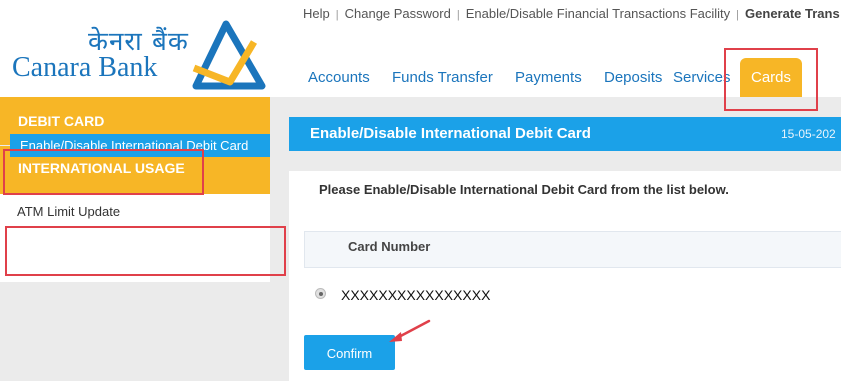 The height and width of the screenshot is (381, 841). Describe the element at coordinates (320, 293) in the screenshot. I see `card-select-radio` at that location.